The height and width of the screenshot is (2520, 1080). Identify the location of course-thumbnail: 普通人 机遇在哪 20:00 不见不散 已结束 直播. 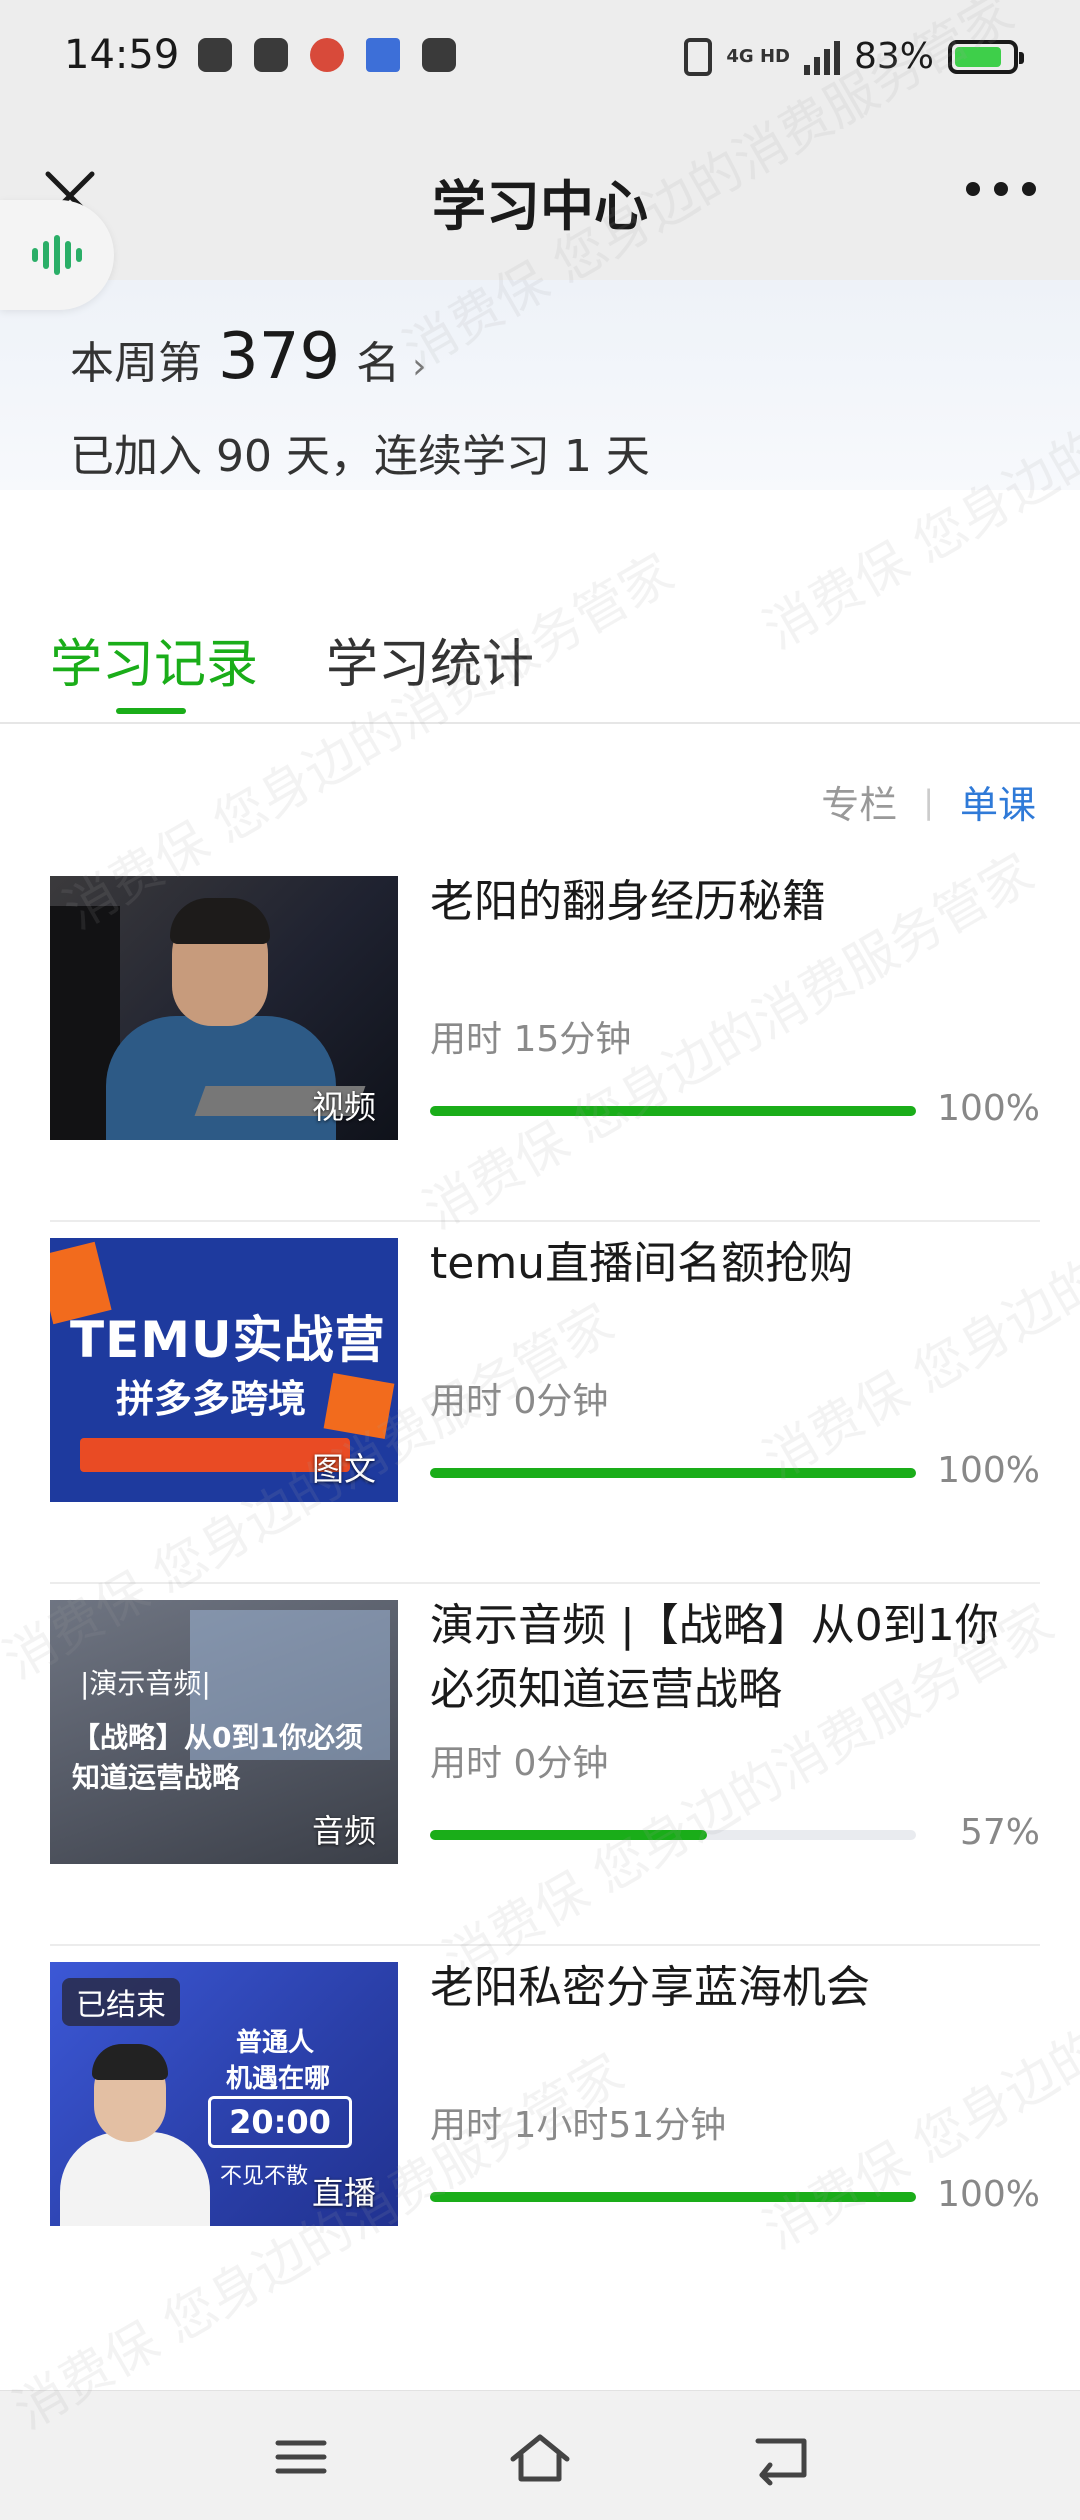
(224, 2094).